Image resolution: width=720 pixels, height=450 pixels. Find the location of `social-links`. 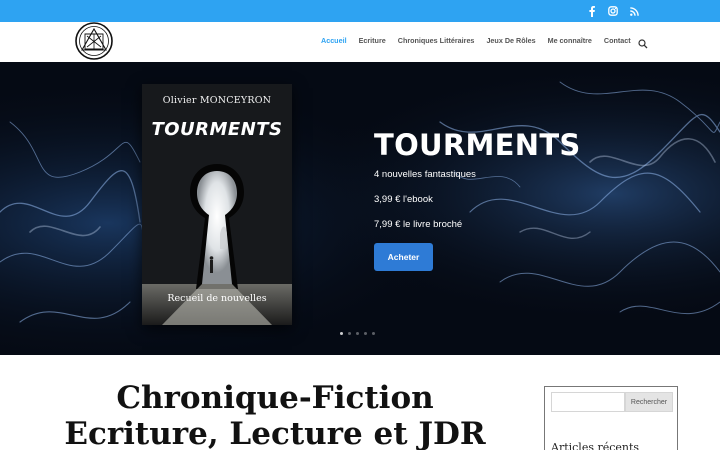

social-links is located at coordinates (613, 11).